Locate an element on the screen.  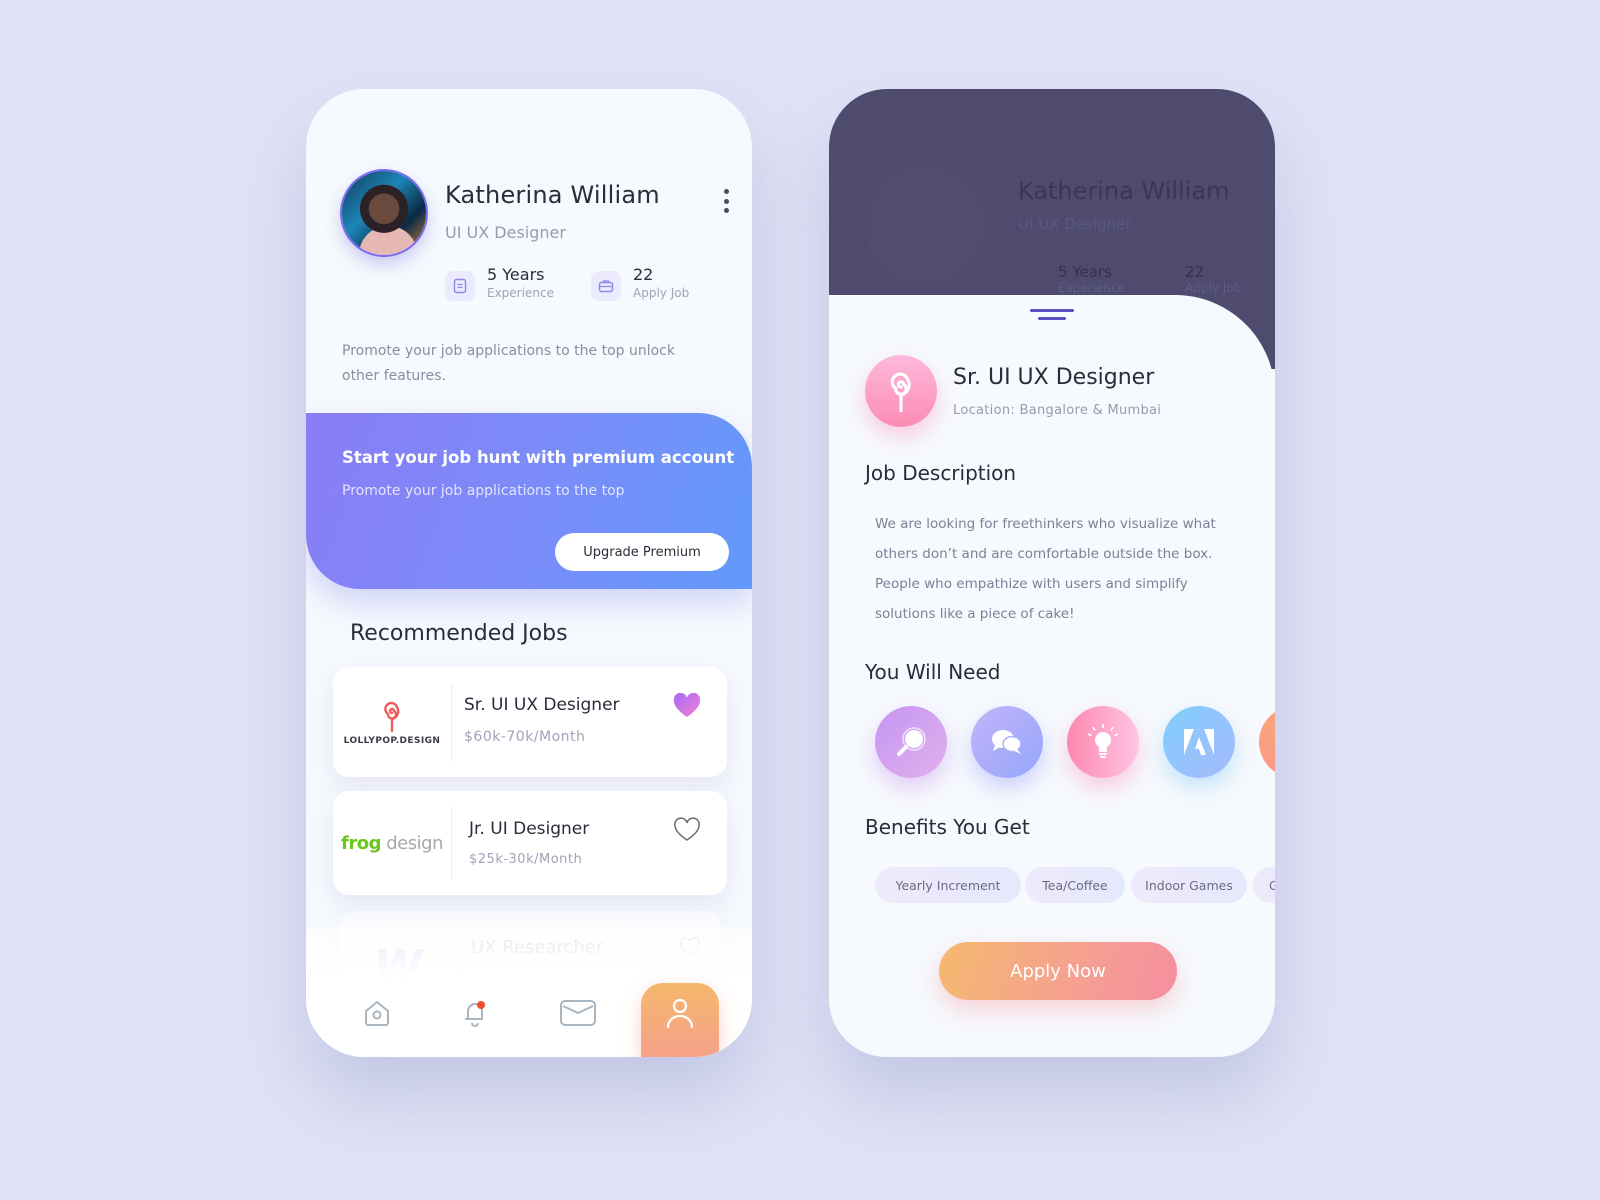
skill-more is located at coordinates (1267, 742).